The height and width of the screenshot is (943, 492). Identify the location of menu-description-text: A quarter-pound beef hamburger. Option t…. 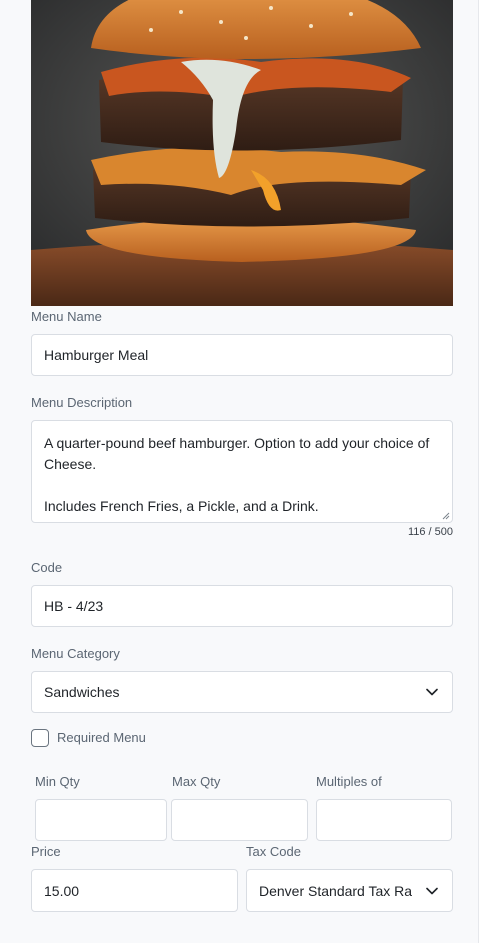
(237, 474).